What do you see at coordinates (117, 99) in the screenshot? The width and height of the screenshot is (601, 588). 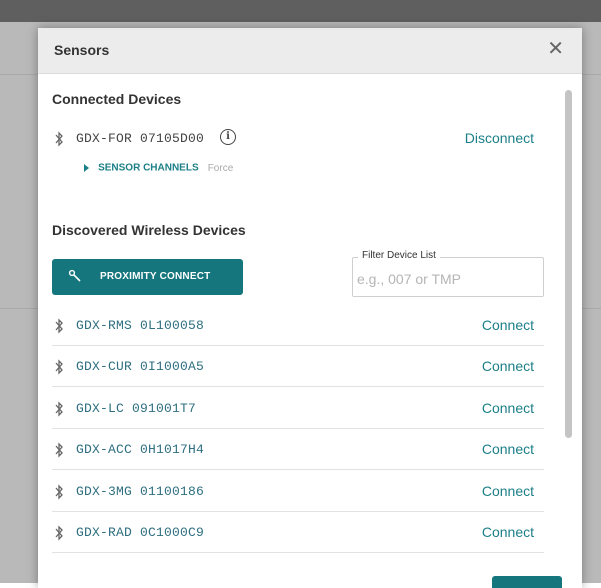 I see `connected-devices-heading: Connected Devices` at bounding box center [117, 99].